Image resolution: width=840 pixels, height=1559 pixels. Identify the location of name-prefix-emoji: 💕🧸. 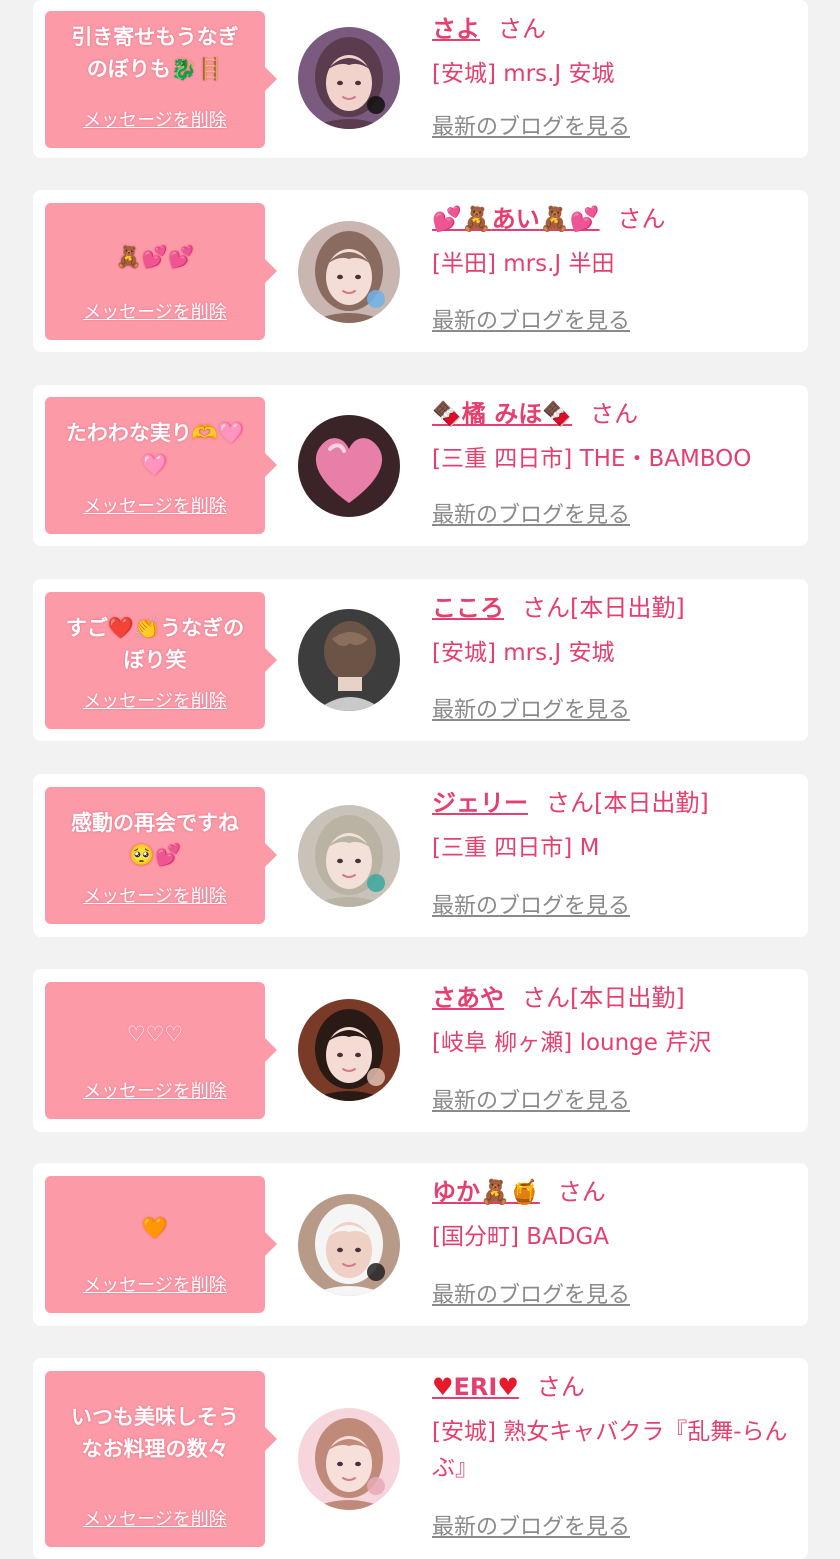
(462, 219).